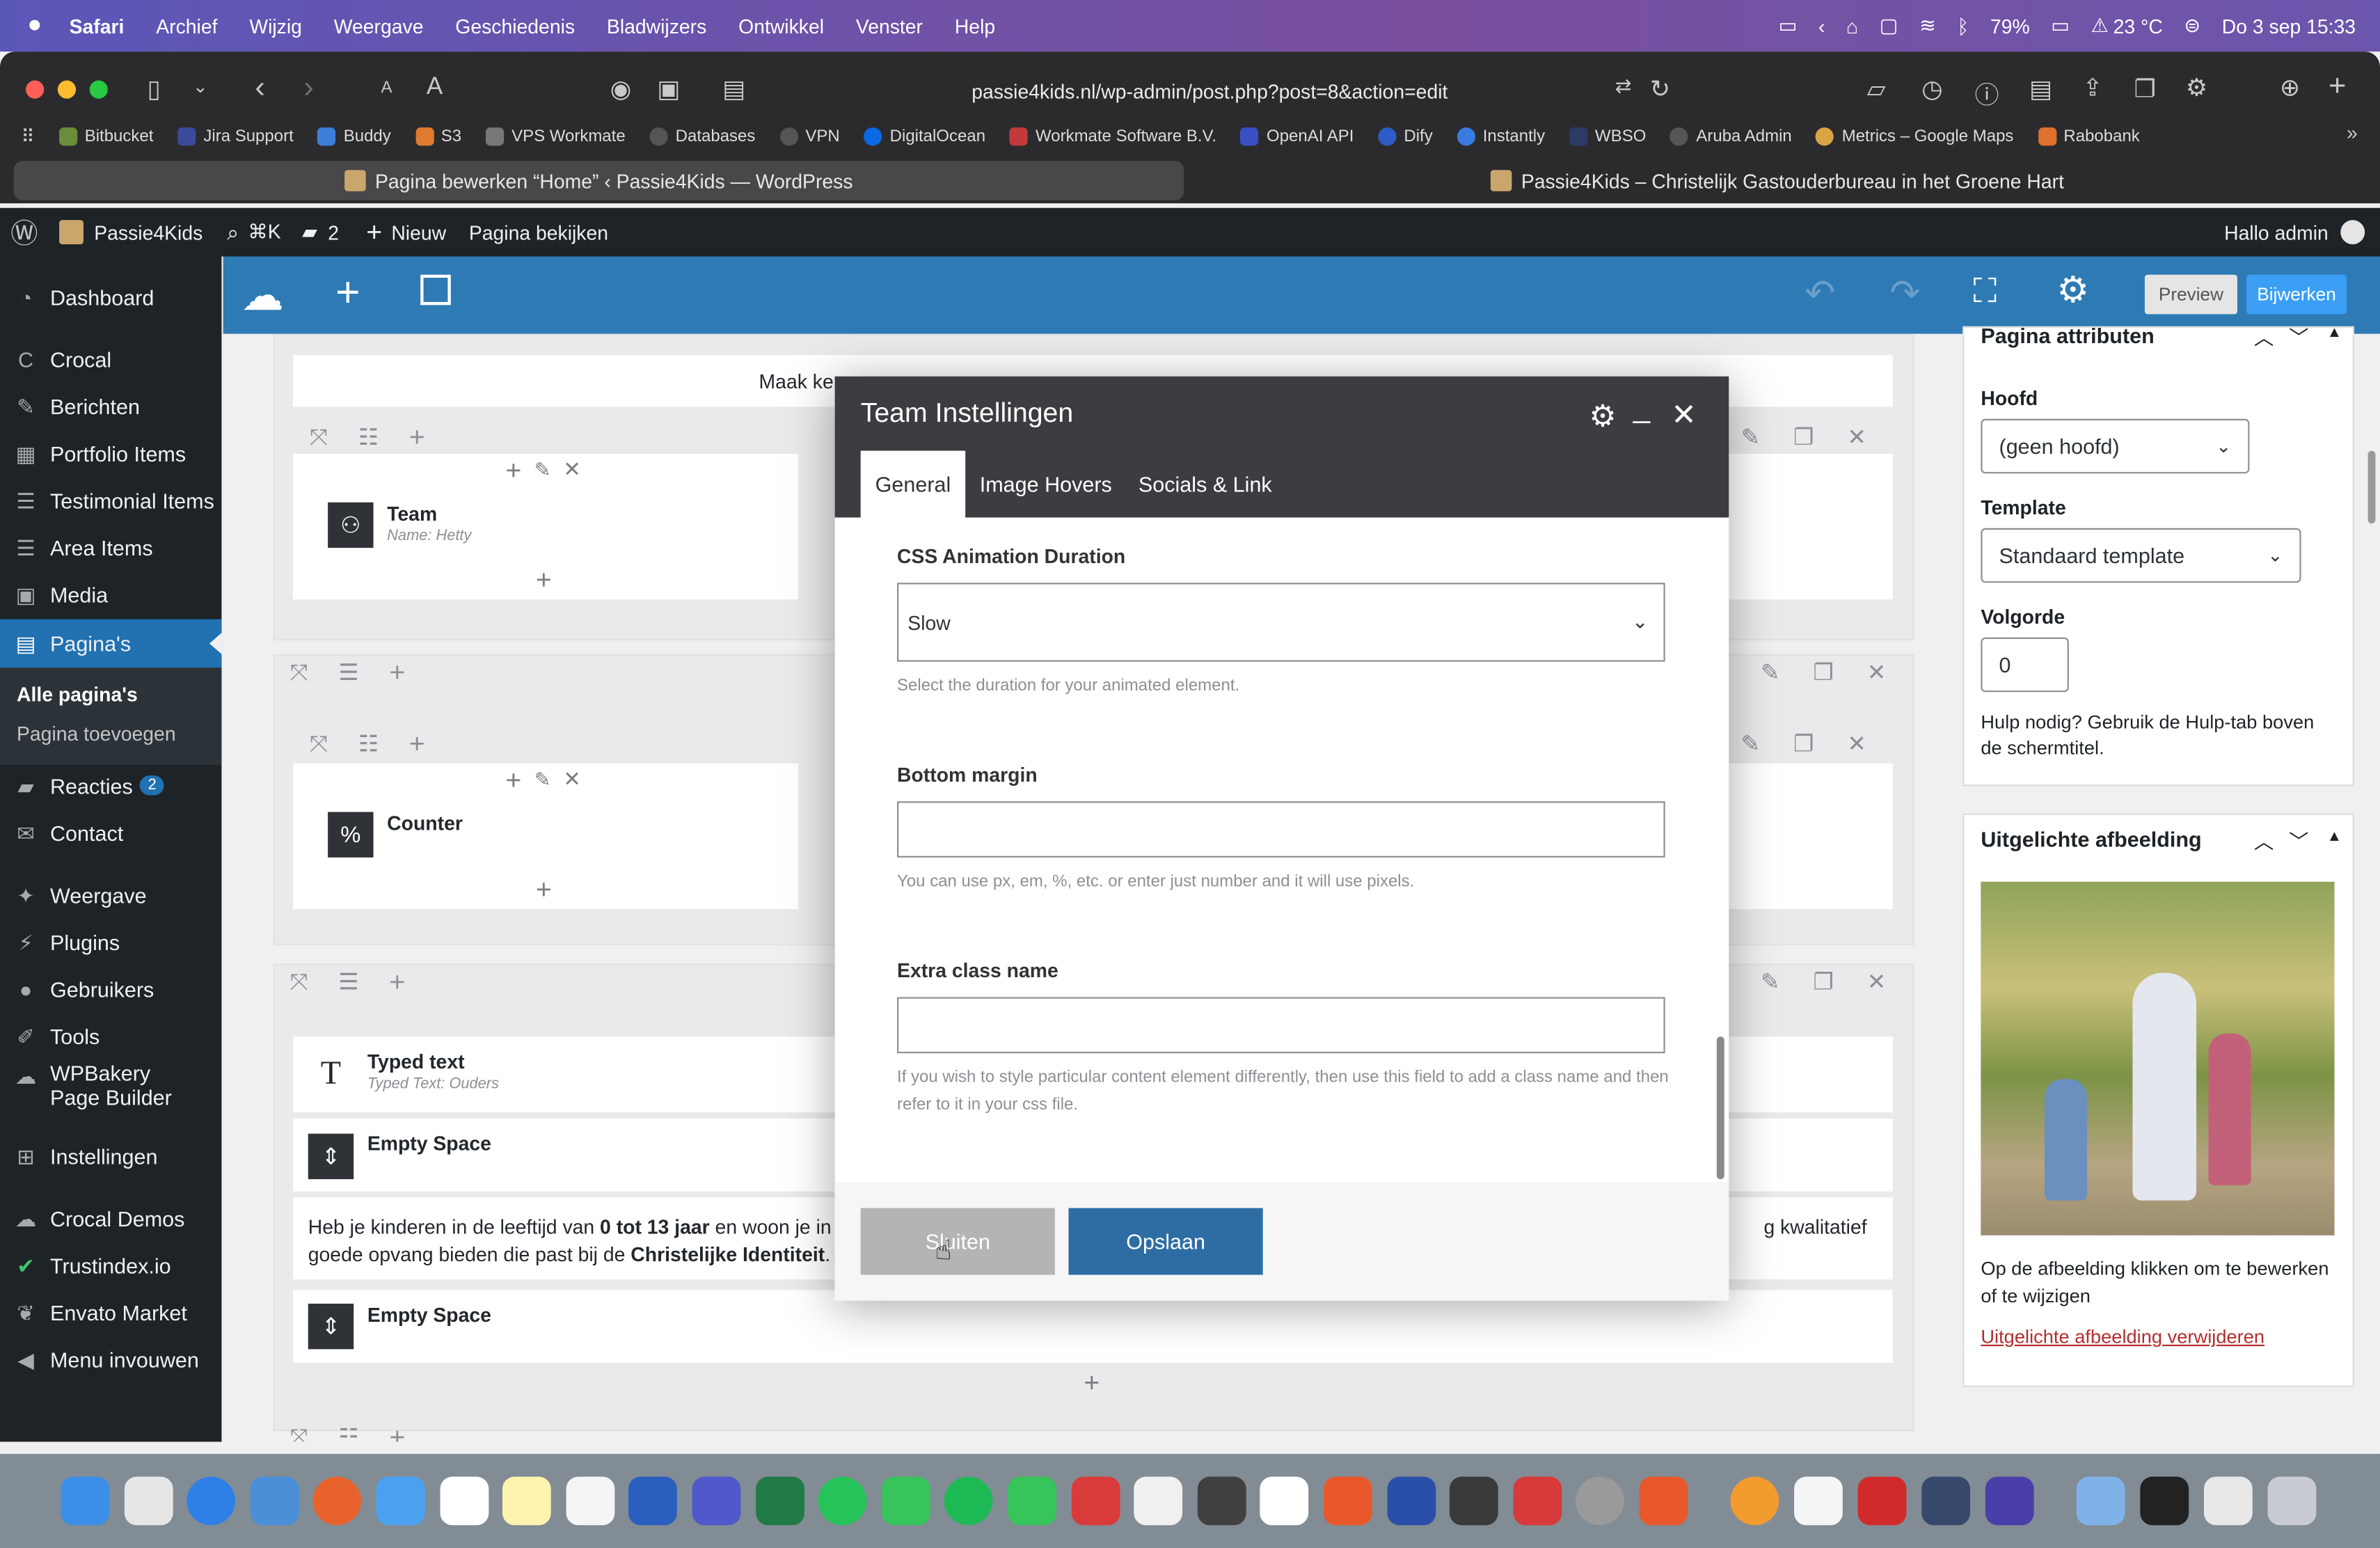 This screenshot has height=1548, width=2380. What do you see at coordinates (412, 514) in the screenshot?
I see `team-element-title: Team` at bounding box center [412, 514].